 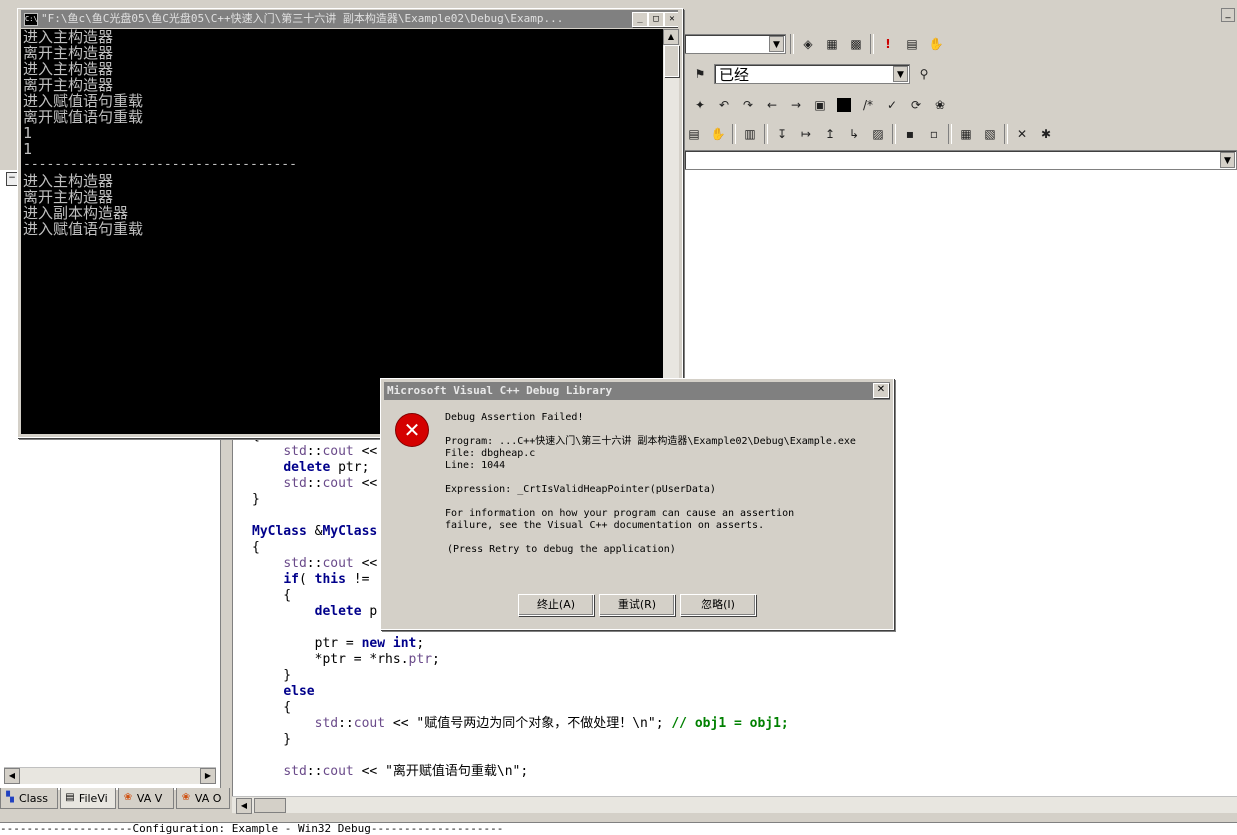 I want to click on paste-icon: ▣, so click(x=820, y=105).